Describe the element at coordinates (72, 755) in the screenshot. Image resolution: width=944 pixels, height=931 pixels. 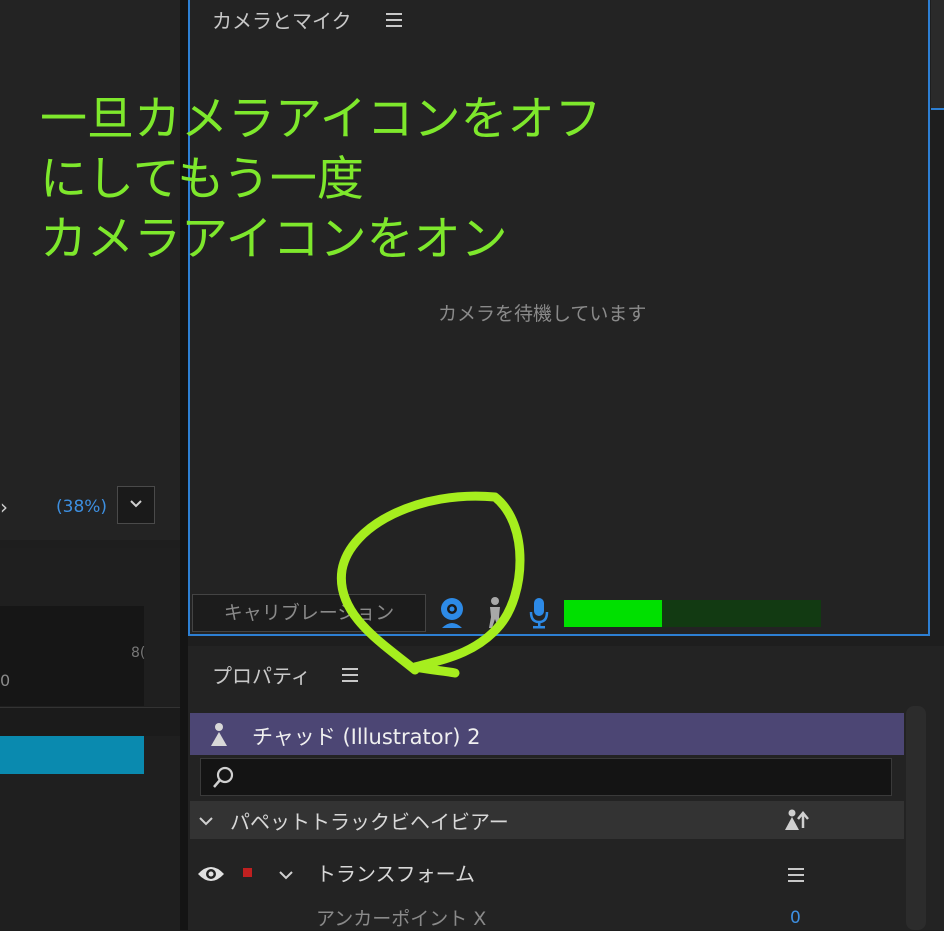
I see `timeline-clip` at that location.